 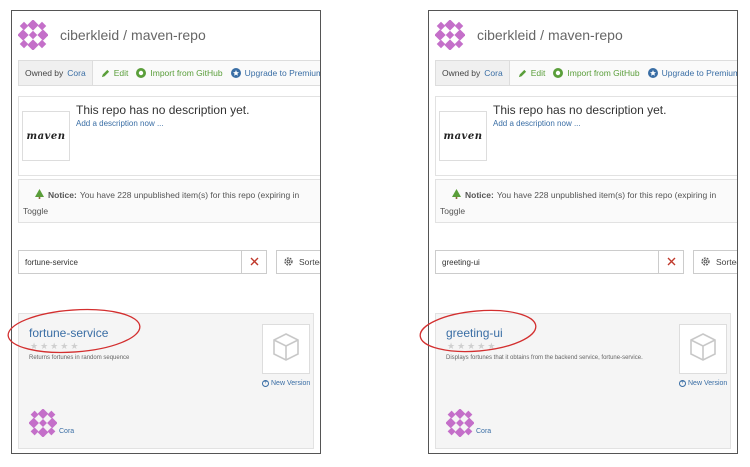 I want to click on package-title-link: greeting-ui, so click(x=474, y=333).